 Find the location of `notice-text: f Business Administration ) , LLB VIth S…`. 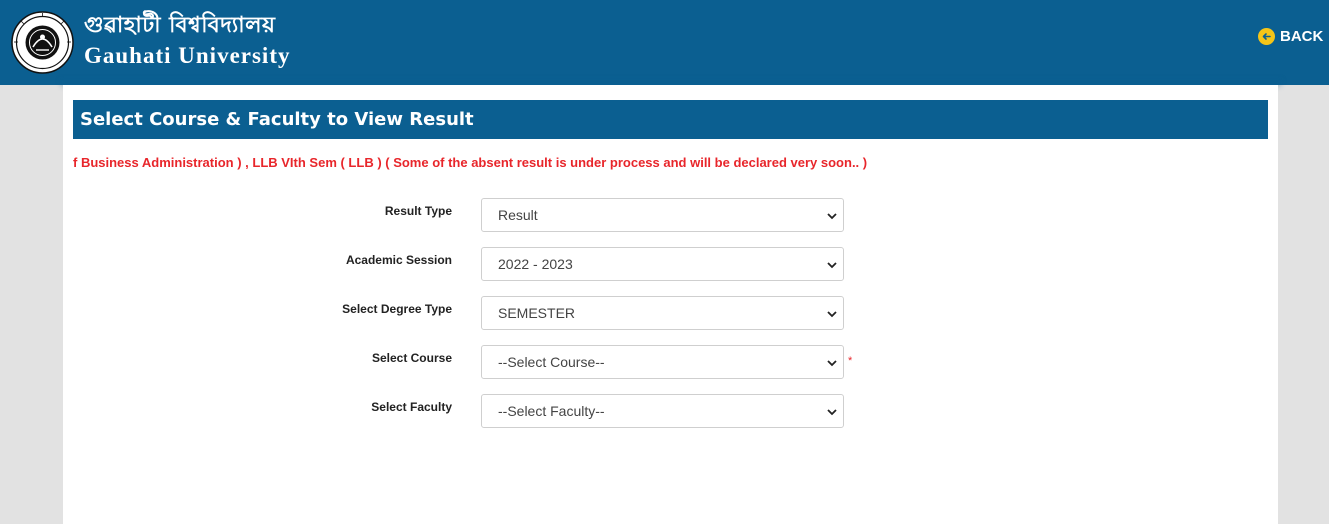

notice-text: f Business Administration ) , LLB VIth S… is located at coordinates (470, 162).